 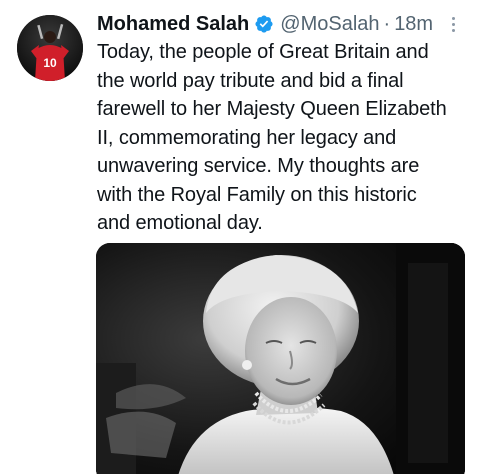 I want to click on avatar-jersey-number: 10, so click(x=50, y=63).